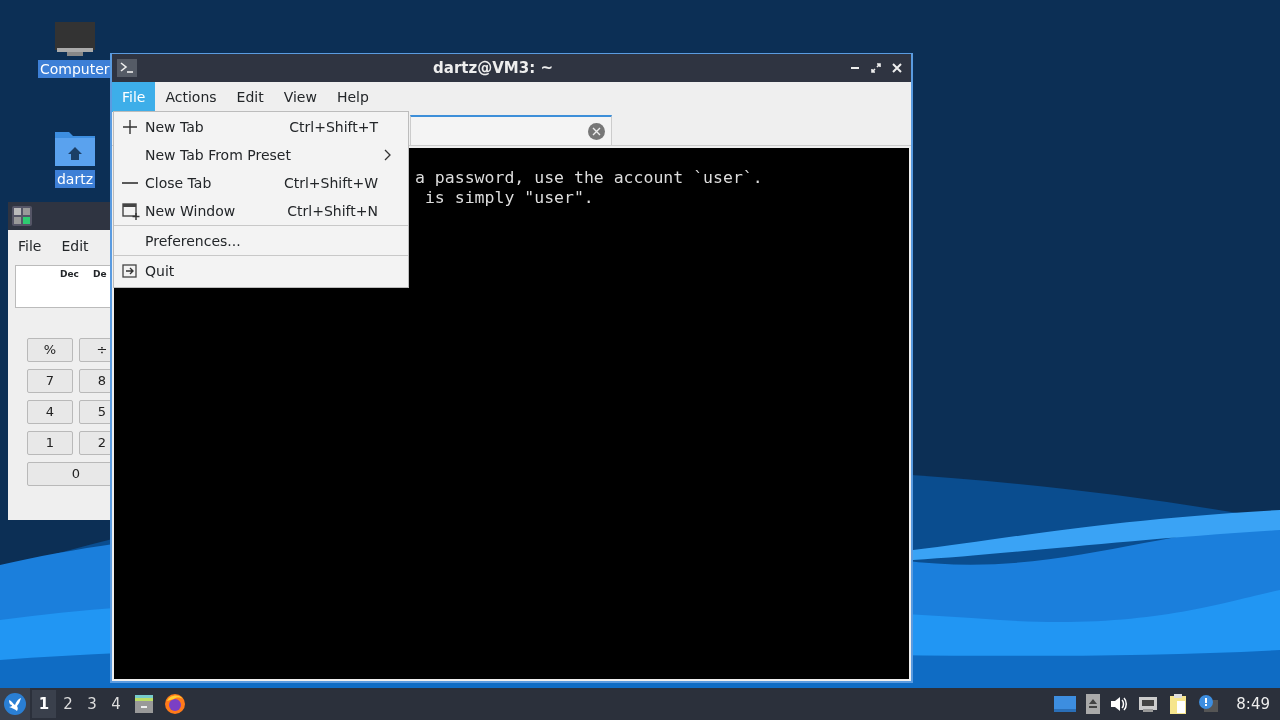 The image size is (1280, 720). Describe the element at coordinates (15, 704) in the screenshot. I see `bird-icon` at that location.